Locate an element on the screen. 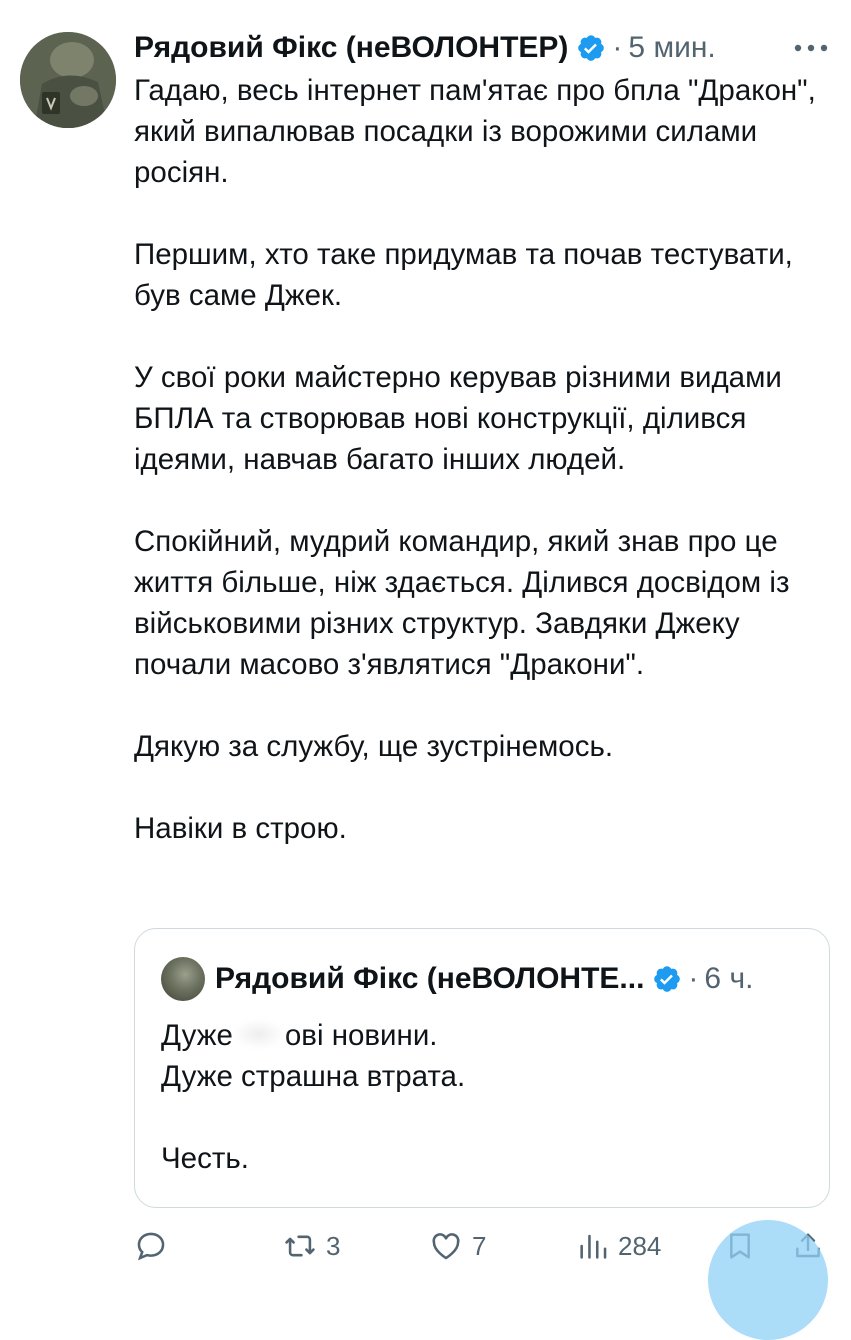  tweet-header: Рядовий Фікс (неВОЛОНТЕР) · 5 мин. is located at coordinates (425, 48).